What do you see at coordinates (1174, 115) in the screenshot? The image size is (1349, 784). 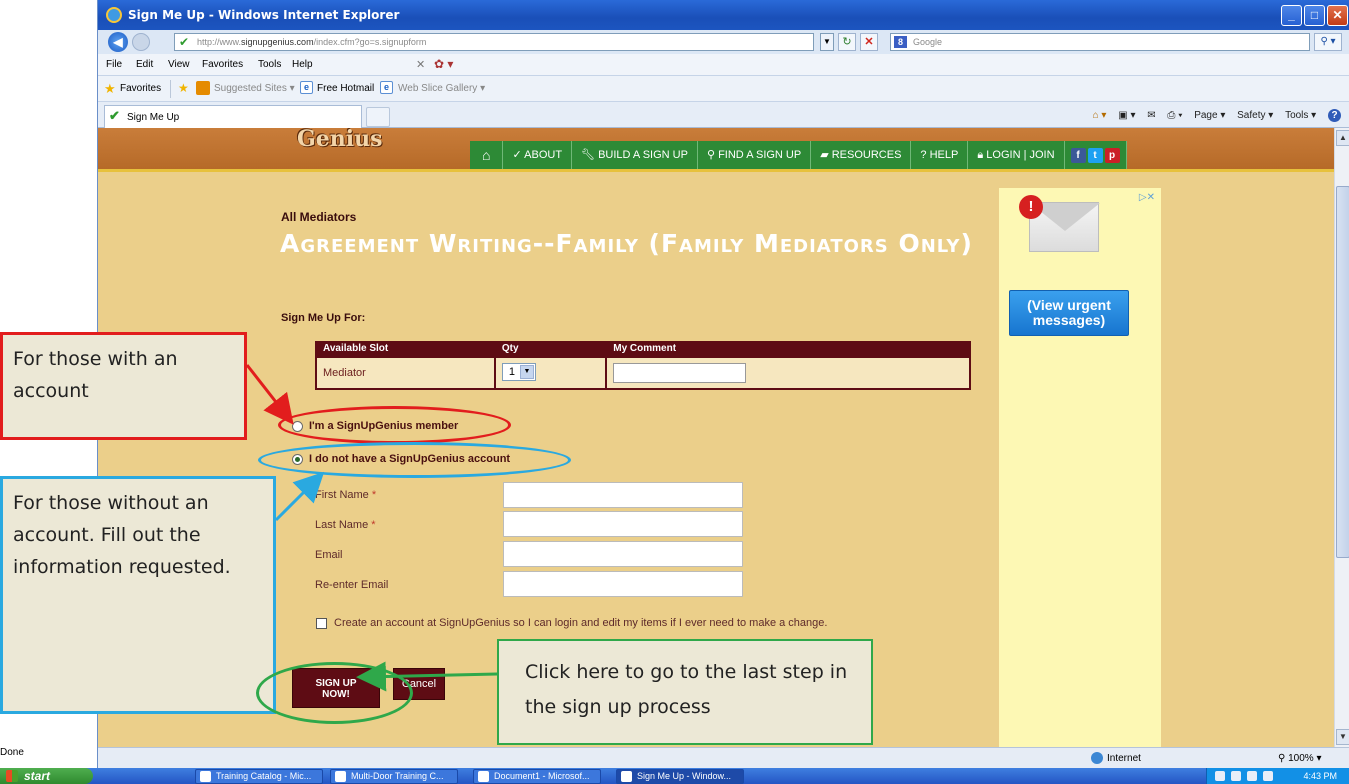 I see `print-icon: ⎙ ▾` at bounding box center [1174, 115].